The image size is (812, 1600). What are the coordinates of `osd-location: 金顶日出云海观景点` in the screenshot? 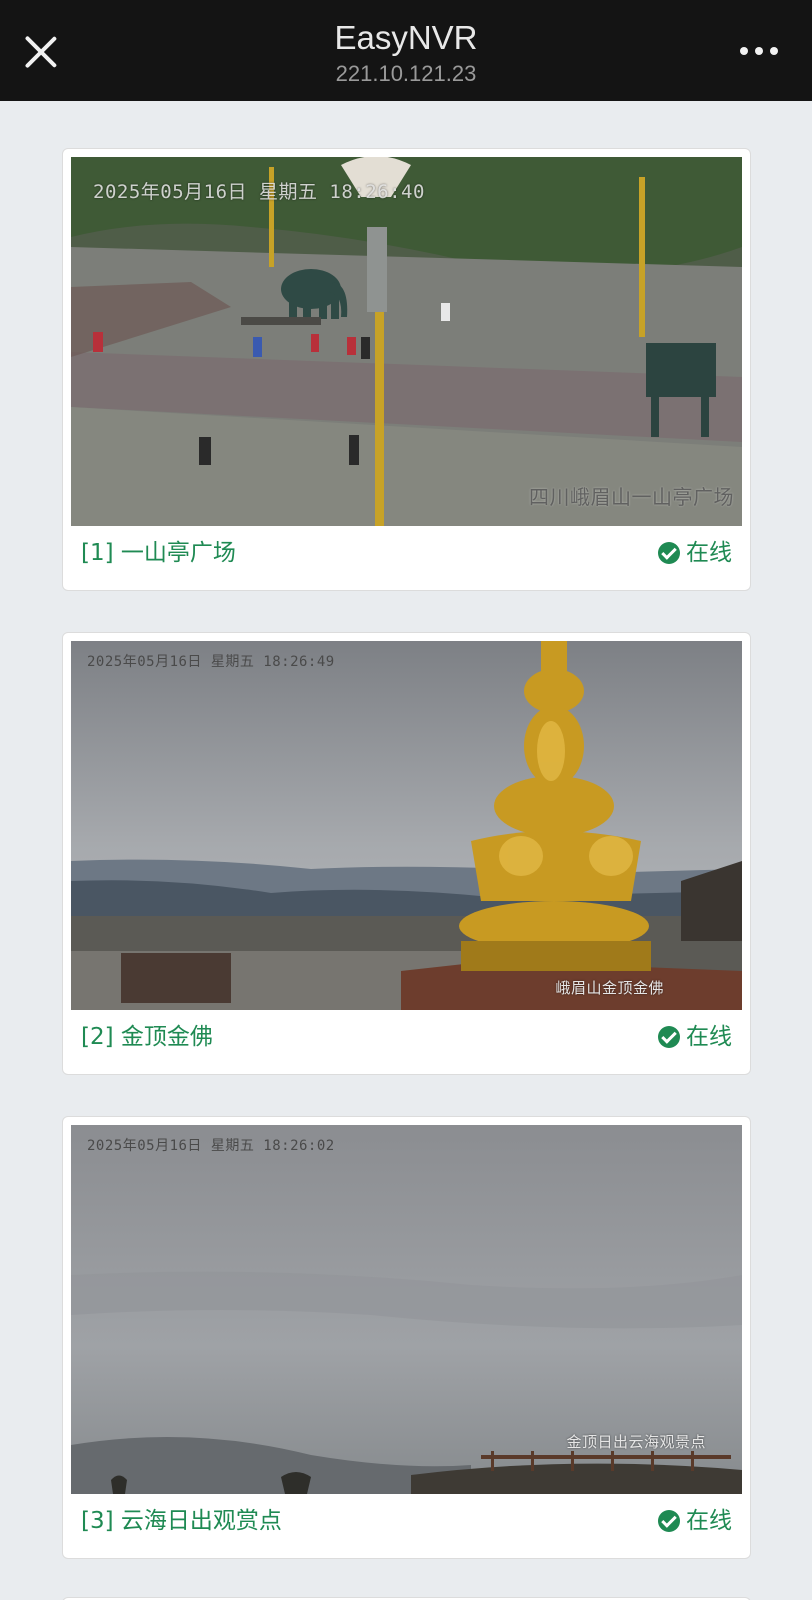 It's located at (636, 1442).